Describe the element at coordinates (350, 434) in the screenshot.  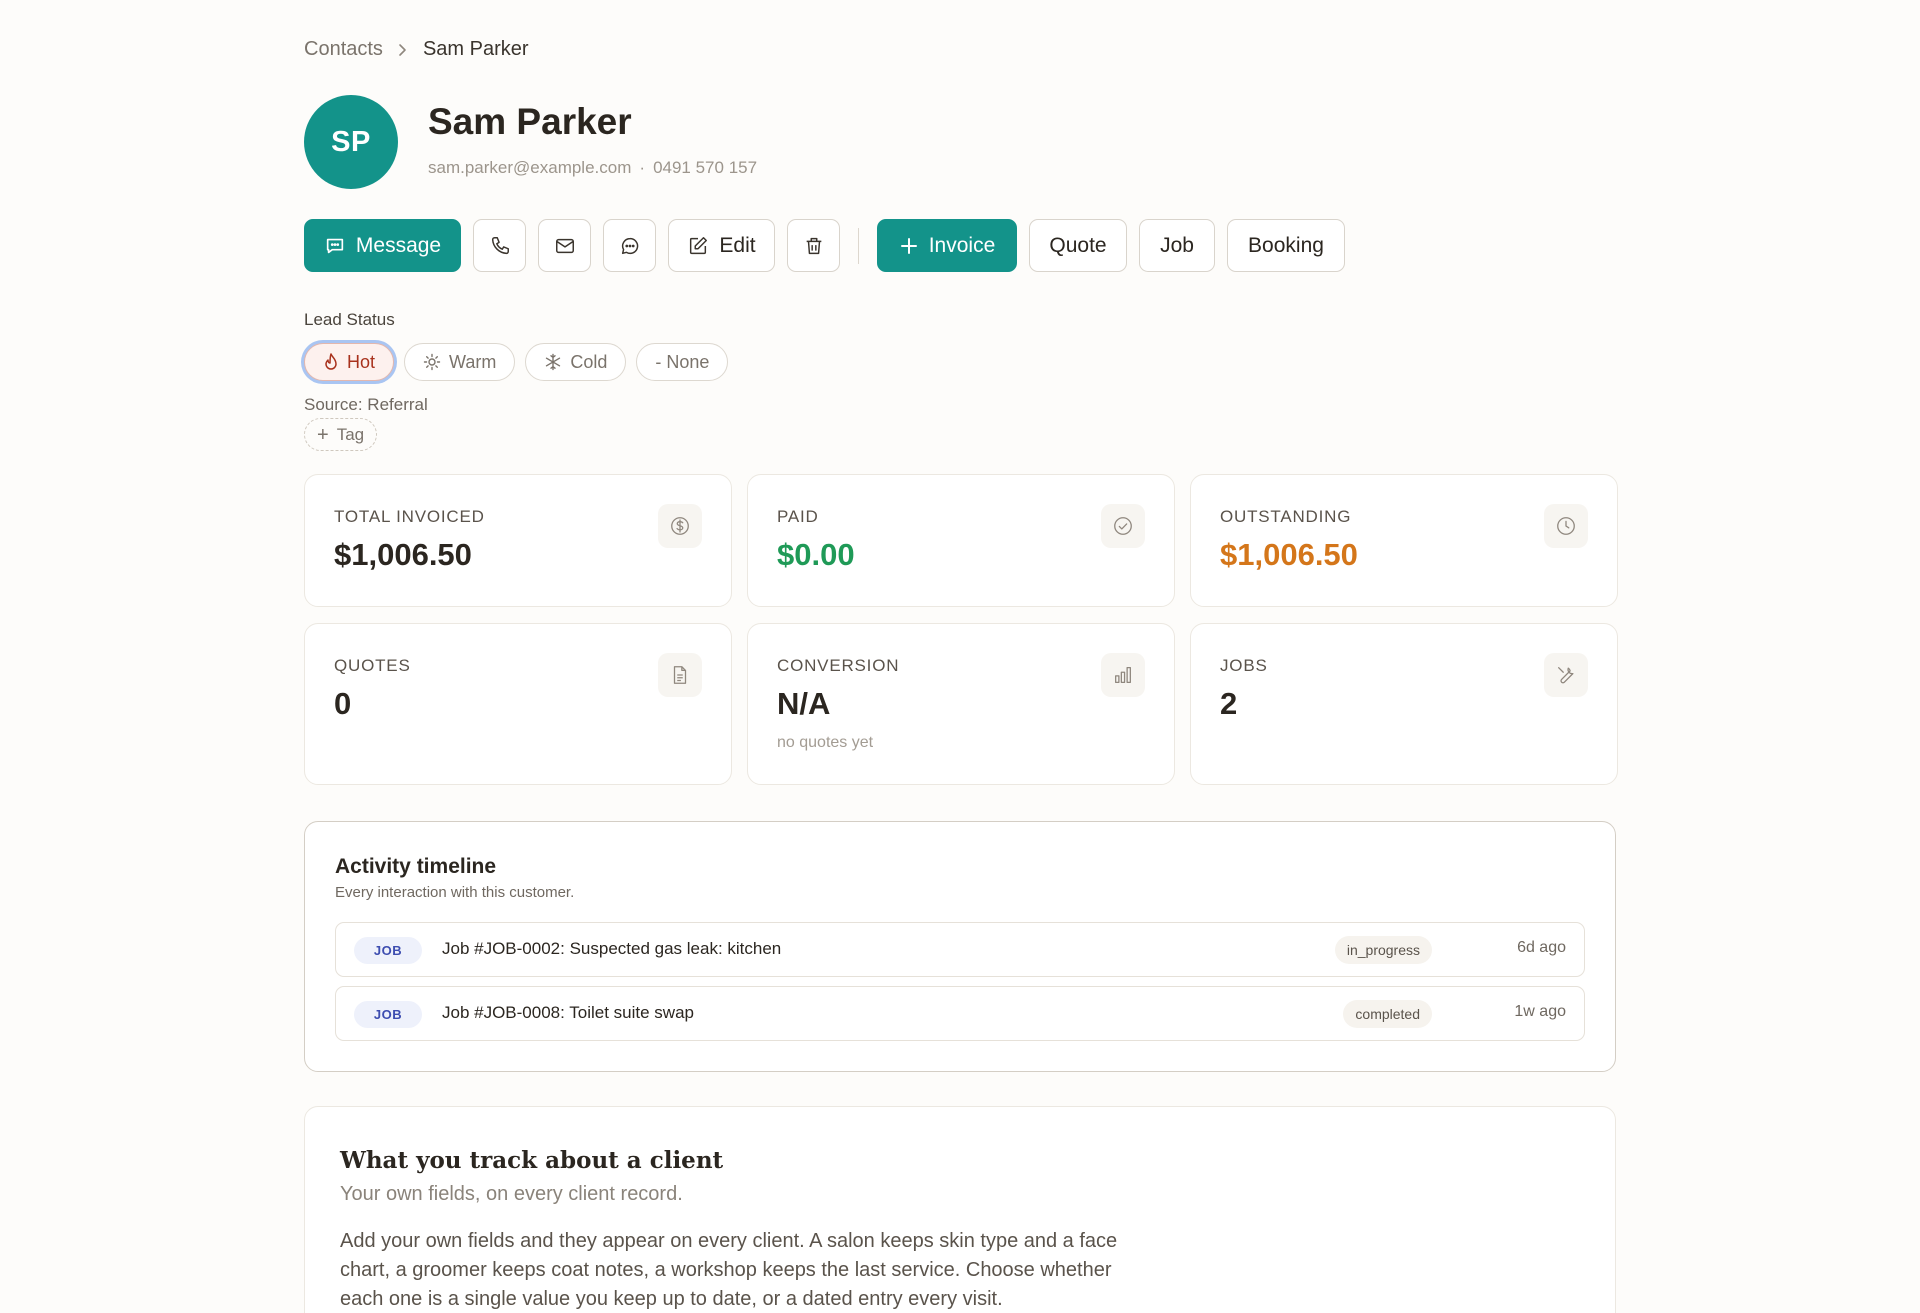
I see `add-tag-label: Tag` at that location.